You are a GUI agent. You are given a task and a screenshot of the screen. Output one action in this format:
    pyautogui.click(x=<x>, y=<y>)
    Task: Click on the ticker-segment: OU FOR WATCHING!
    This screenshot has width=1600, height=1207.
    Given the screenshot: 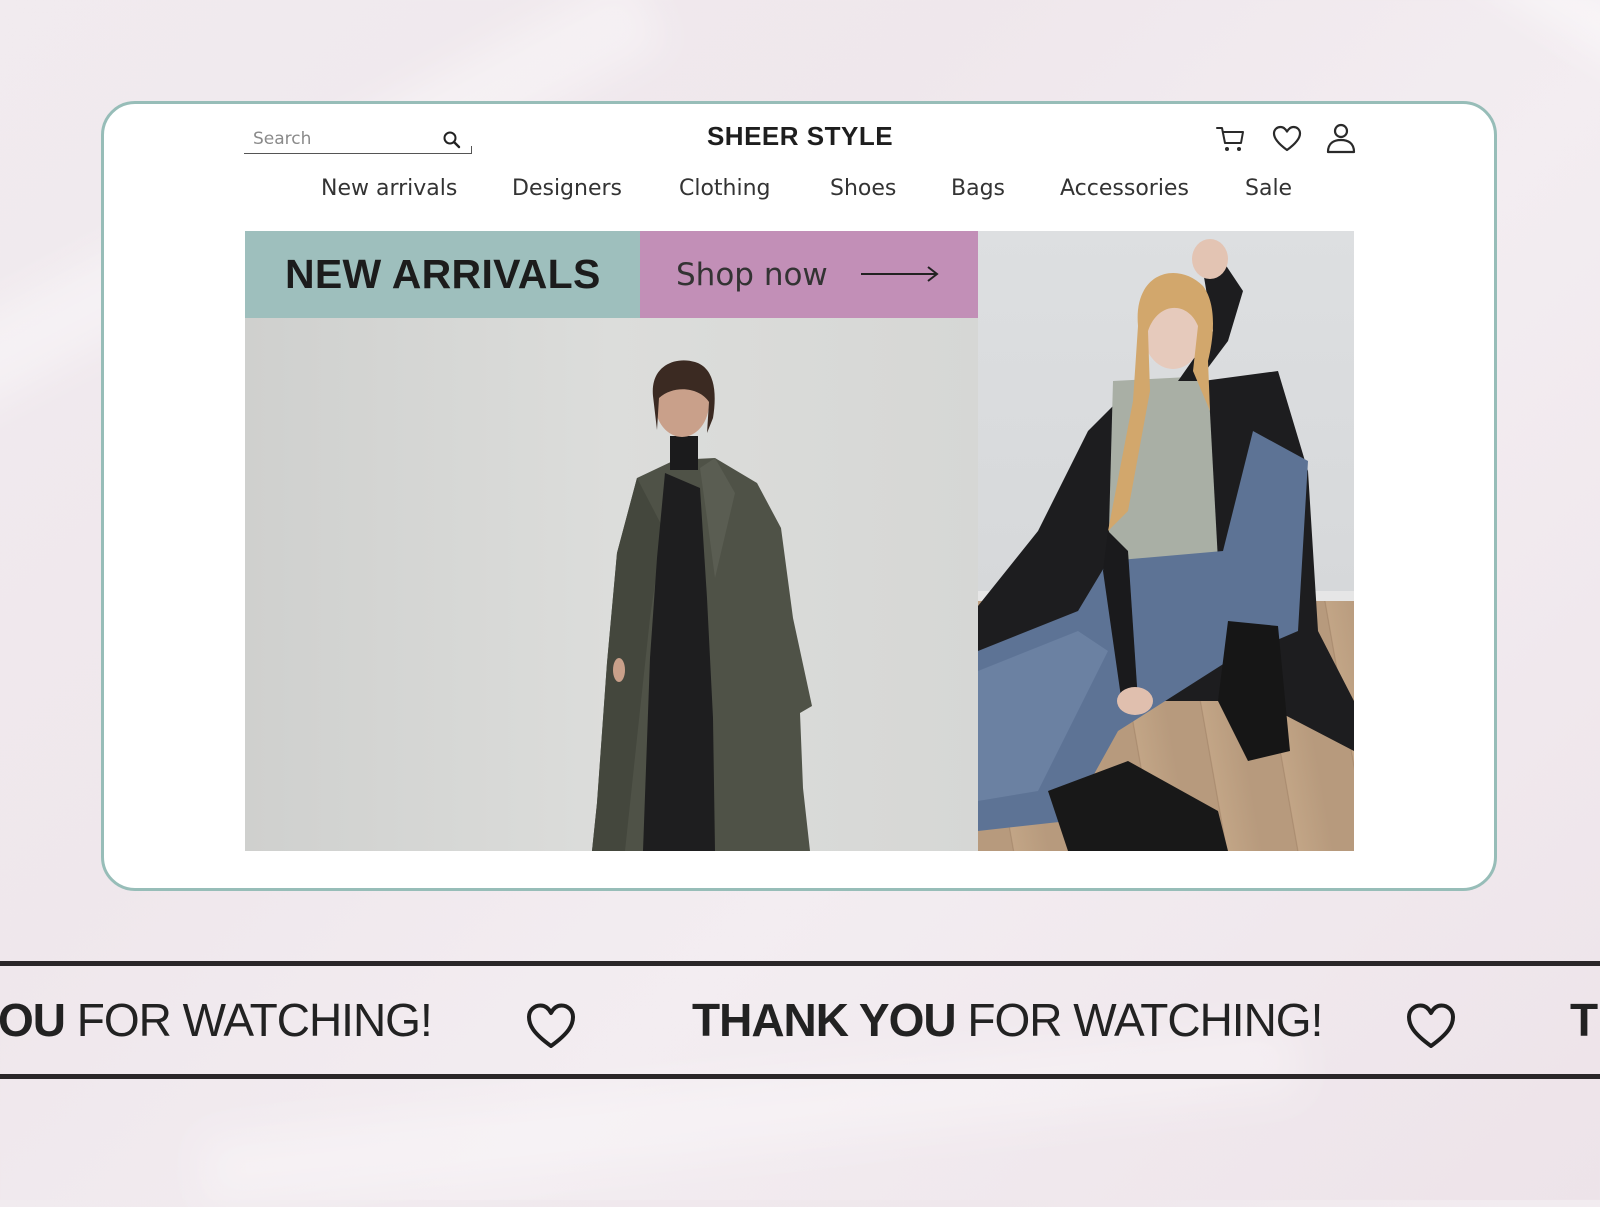 What is the action you would take?
    pyautogui.click(x=216, y=1020)
    